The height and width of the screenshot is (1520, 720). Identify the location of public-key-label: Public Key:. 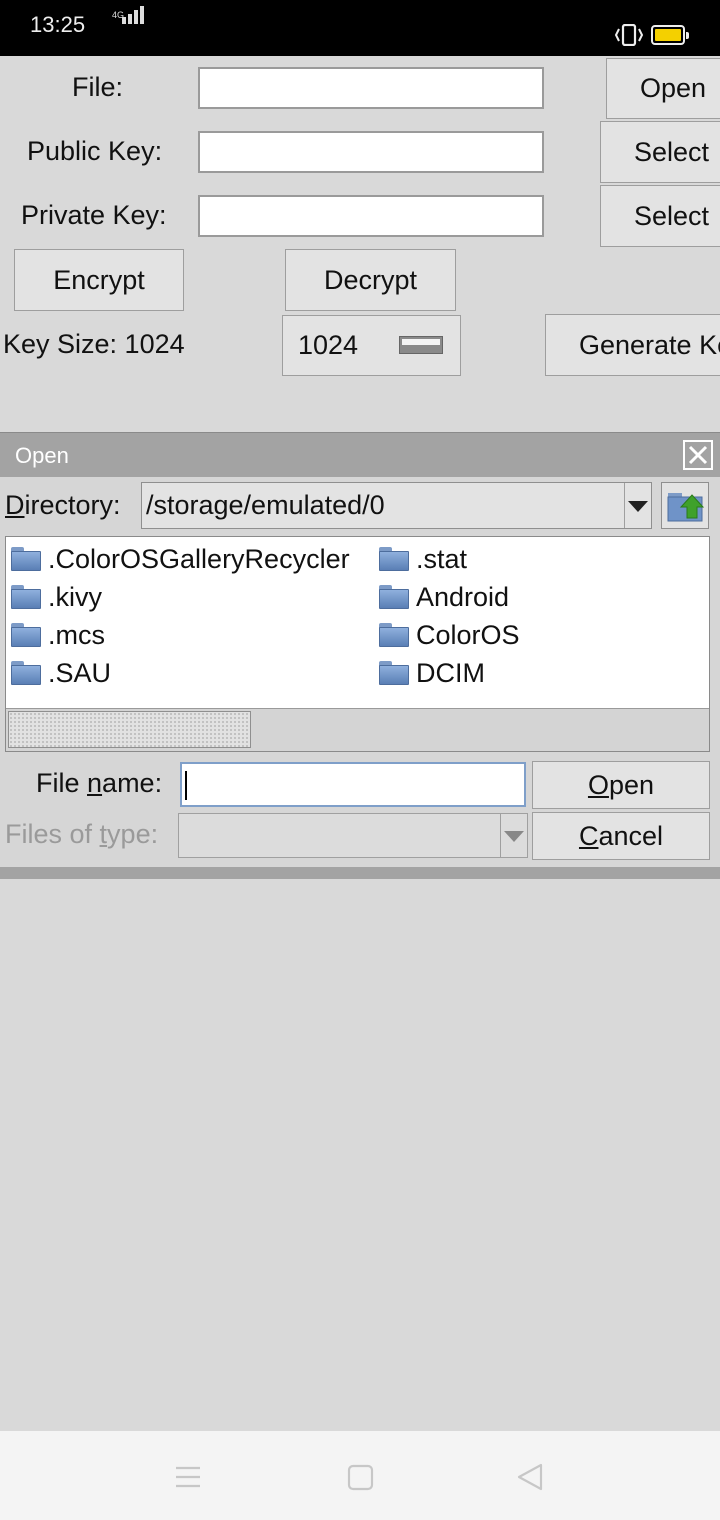
(95, 151).